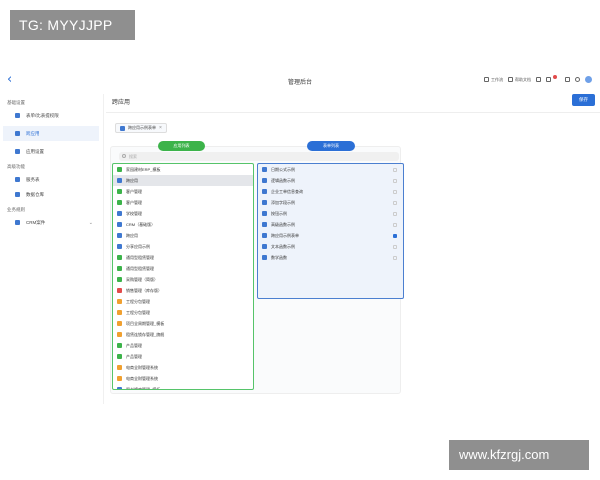 The width and height of the screenshot is (600, 480). Describe the element at coordinates (330, 235) in the screenshot. I see `list-item: 跨应用示例表单` at that location.